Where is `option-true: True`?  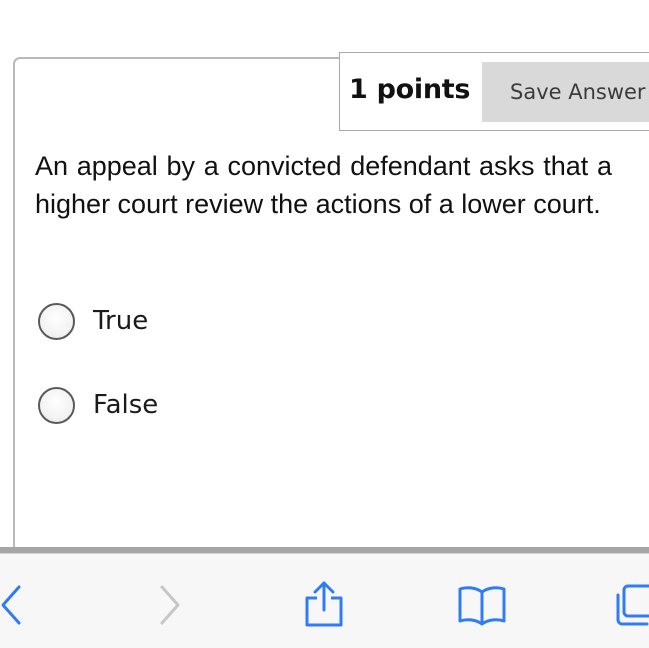 option-true: True is located at coordinates (138, 321).